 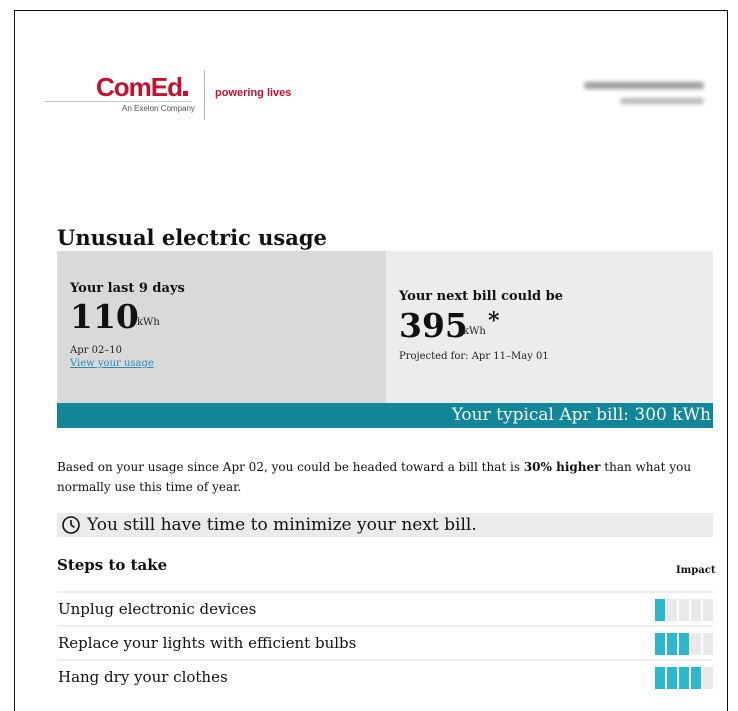 What do you see at coordinates (207, 643) in the screenshot?
I see `step-label: Replace your lights with efficient bulbs` at bounding box center [207, 643].